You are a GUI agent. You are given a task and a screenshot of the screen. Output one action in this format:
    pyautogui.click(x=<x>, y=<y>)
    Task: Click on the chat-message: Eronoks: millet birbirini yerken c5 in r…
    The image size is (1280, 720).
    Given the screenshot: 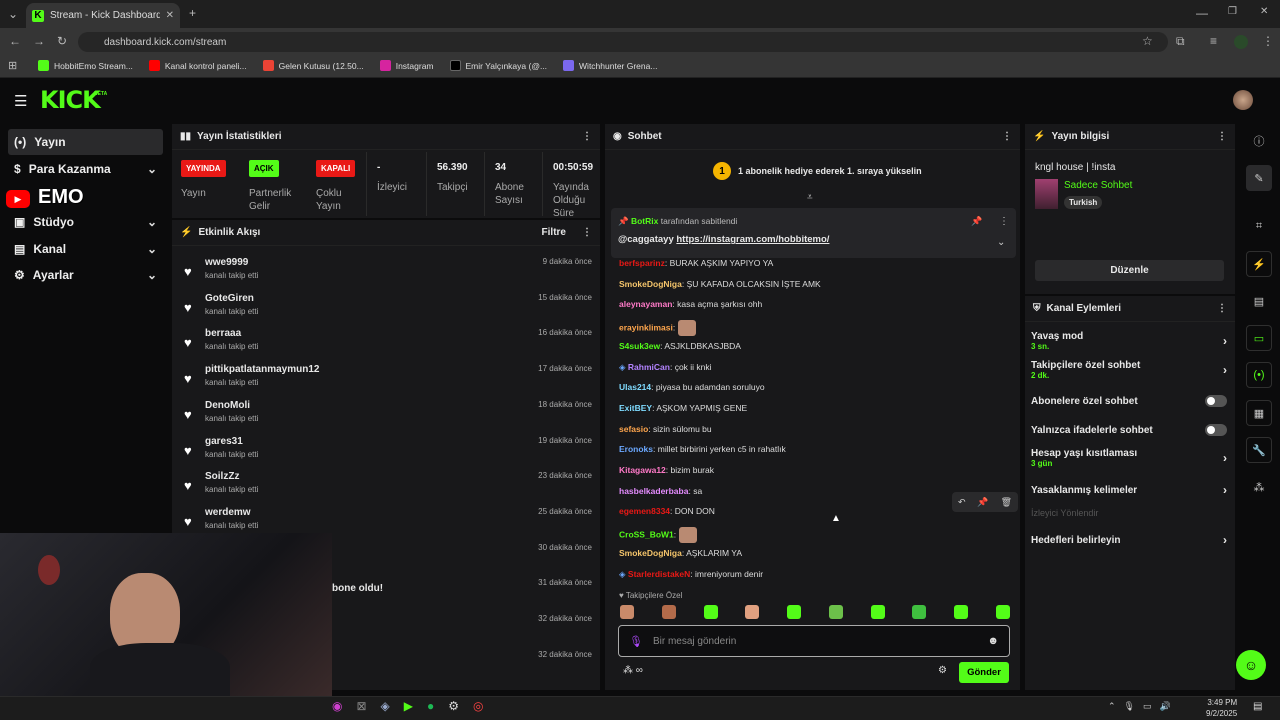 What is the action you would take?
    pyautogui.click(x=702, y=449)
    